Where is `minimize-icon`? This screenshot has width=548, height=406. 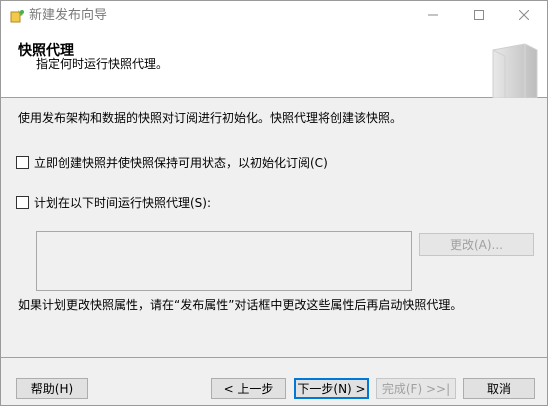
minimize-icon is located at coordinates (433, 16).